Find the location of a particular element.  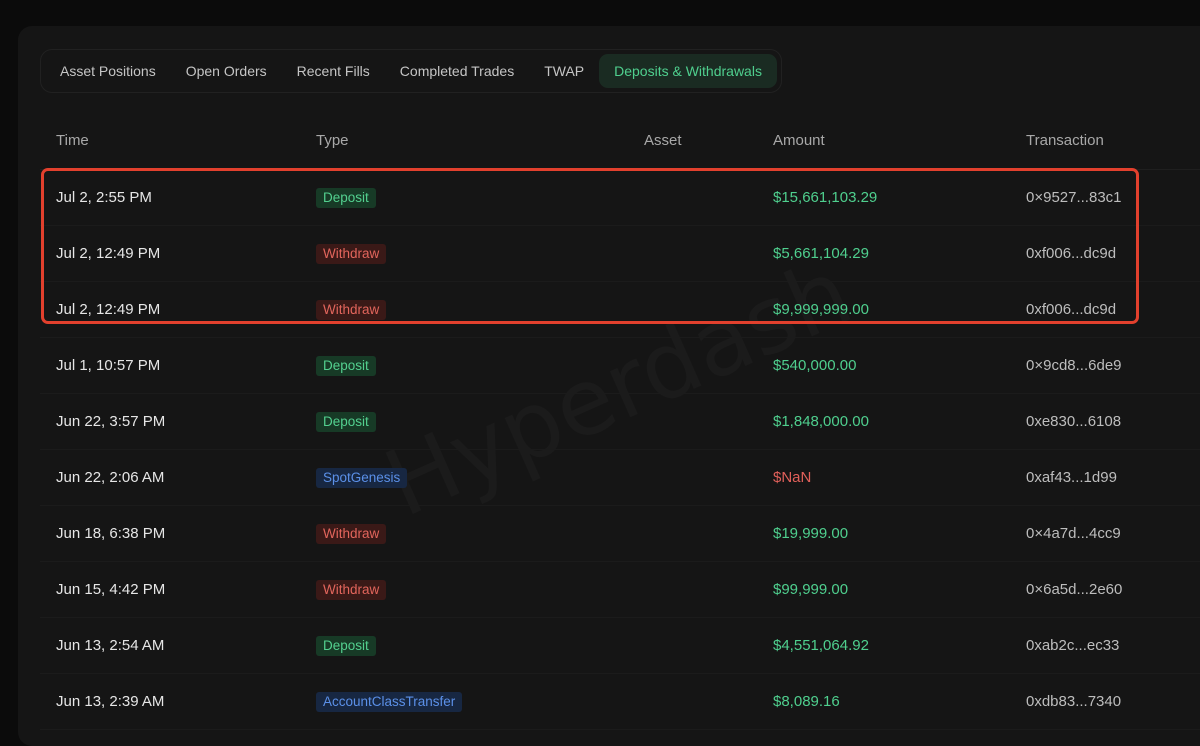

transaction-link: 0×9527...83c1 is located at coordinates (1074, 197).